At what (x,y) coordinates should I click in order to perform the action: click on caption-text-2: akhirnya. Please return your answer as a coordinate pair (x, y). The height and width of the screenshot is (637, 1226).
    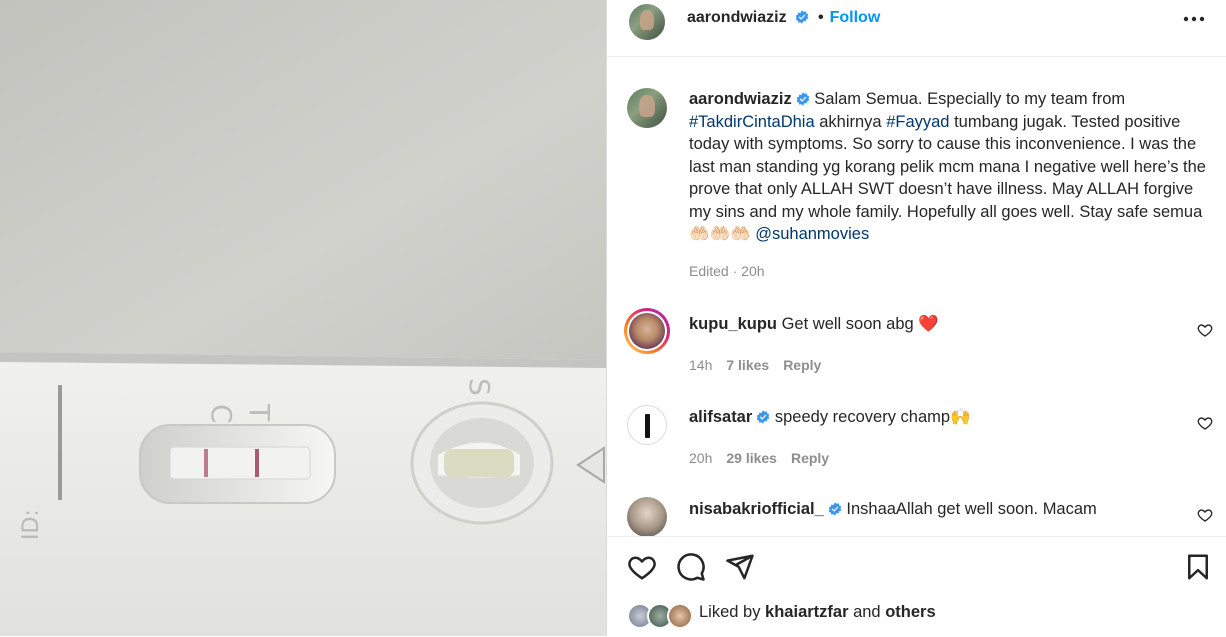
    Looking at the image, I should click on (850, 121).